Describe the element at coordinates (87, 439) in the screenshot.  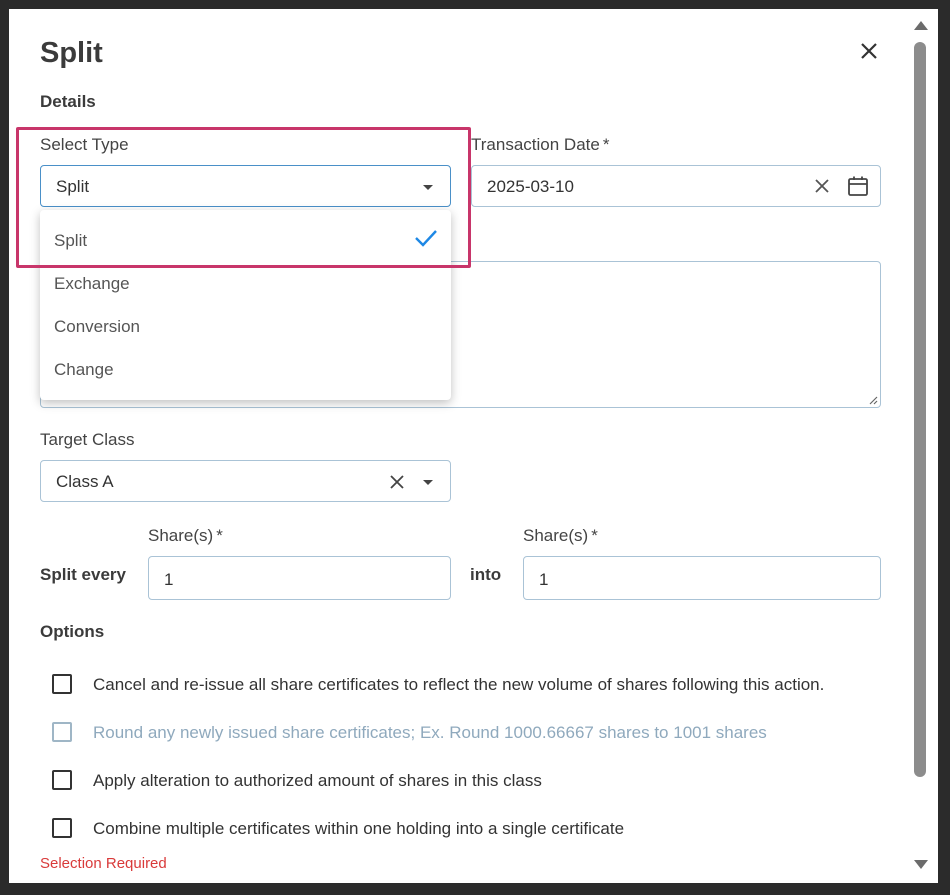
I see `target-class-label: Target Class` at that location.